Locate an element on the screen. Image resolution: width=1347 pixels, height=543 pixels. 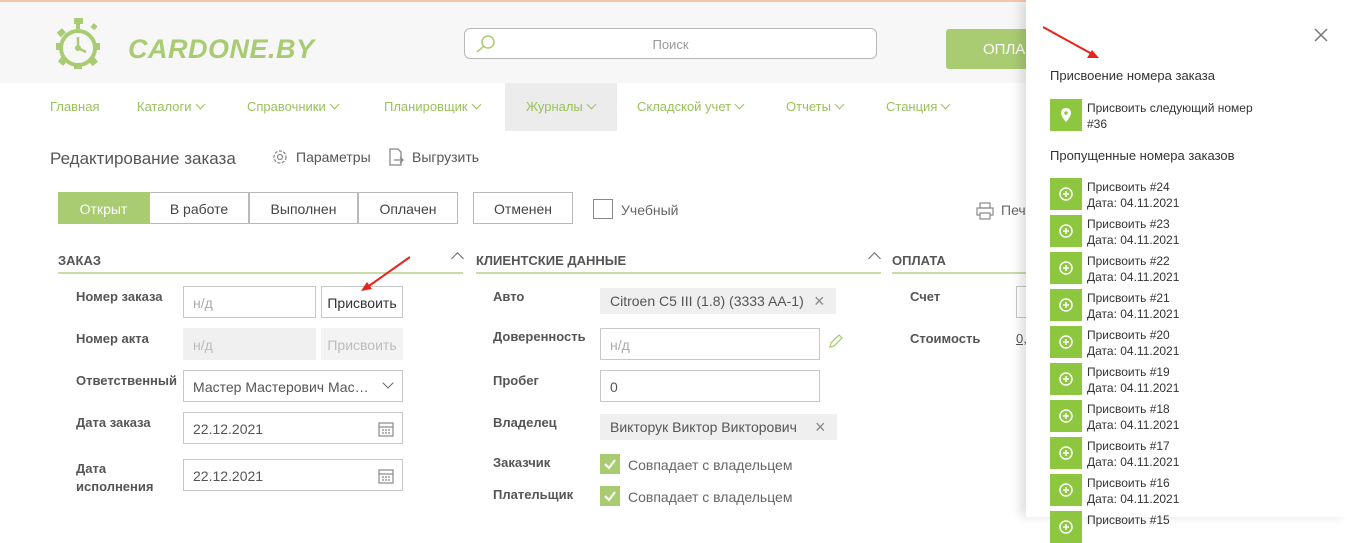
search-input: Поиск is located at coordinates (670, 43).